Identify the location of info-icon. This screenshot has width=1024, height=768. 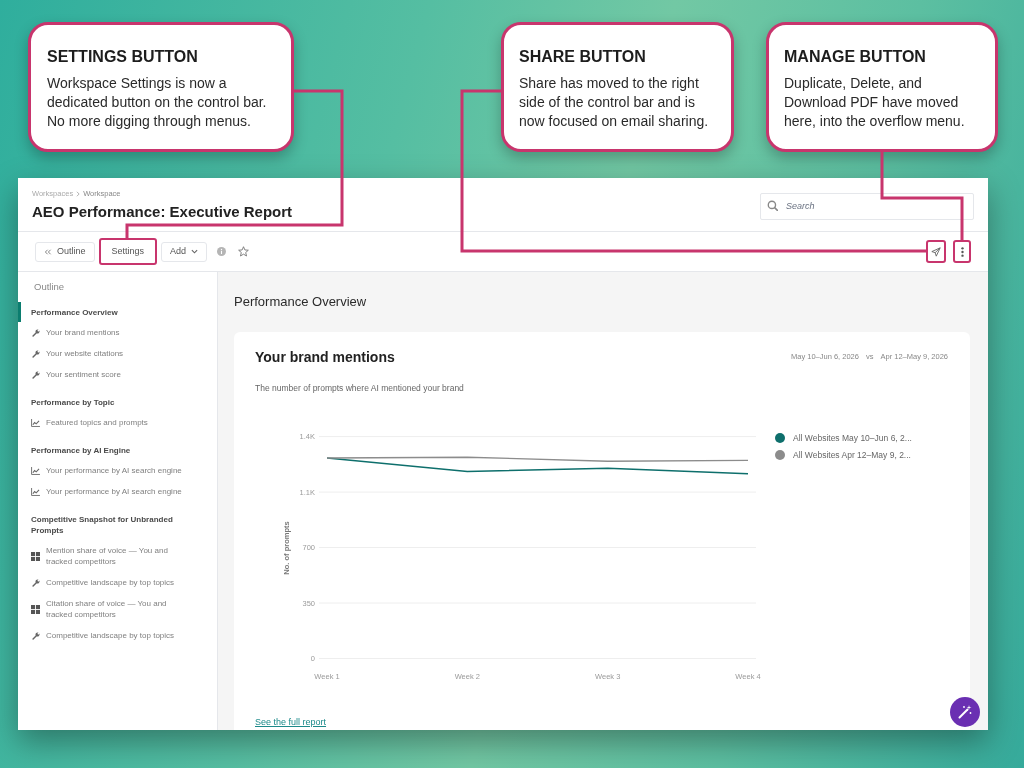
(222, 251).